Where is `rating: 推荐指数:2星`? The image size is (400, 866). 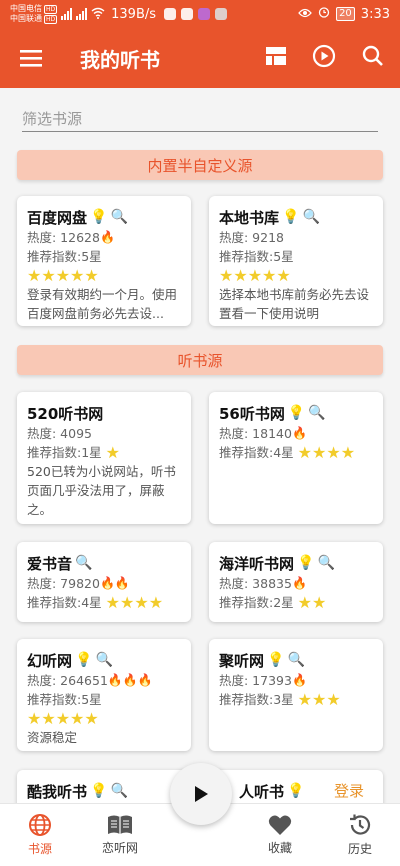
rating: 推荐指数:2星 is located at coordinates (256, 602).